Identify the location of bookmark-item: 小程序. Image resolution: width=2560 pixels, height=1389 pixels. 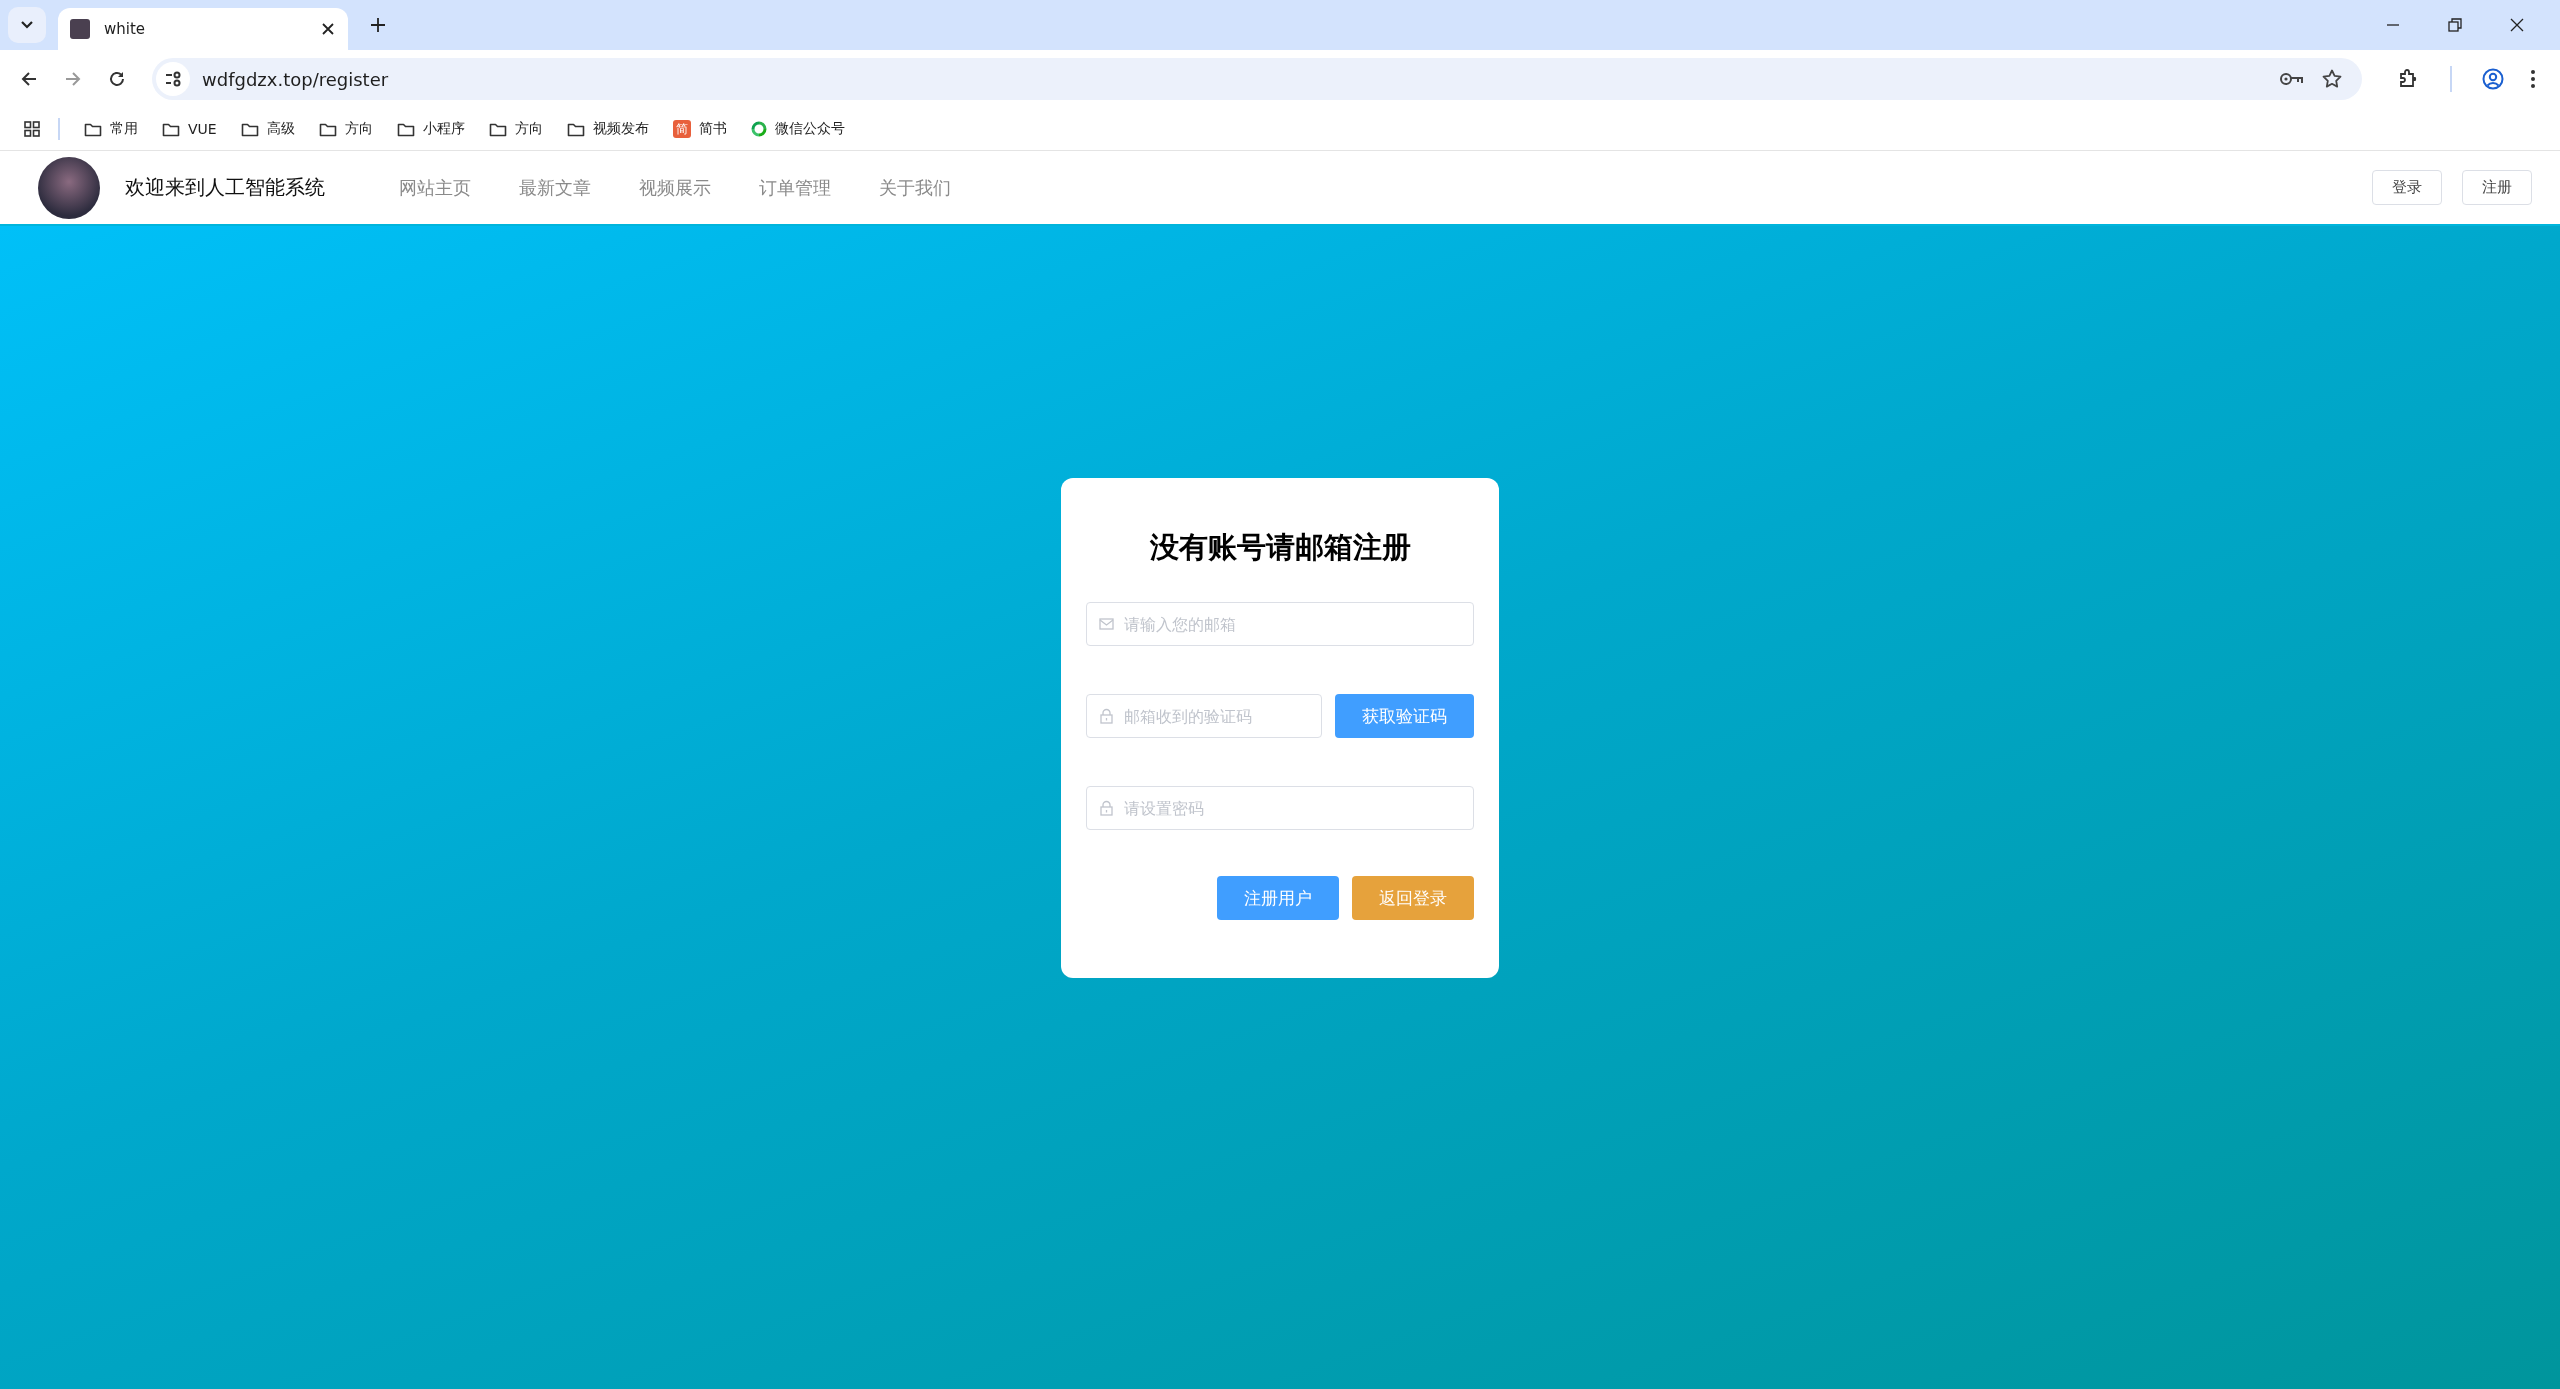
(430, 129).